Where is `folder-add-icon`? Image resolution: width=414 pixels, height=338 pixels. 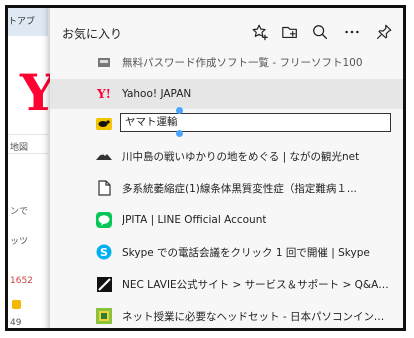
folder-add-icon is located at coordinates (289, 32).